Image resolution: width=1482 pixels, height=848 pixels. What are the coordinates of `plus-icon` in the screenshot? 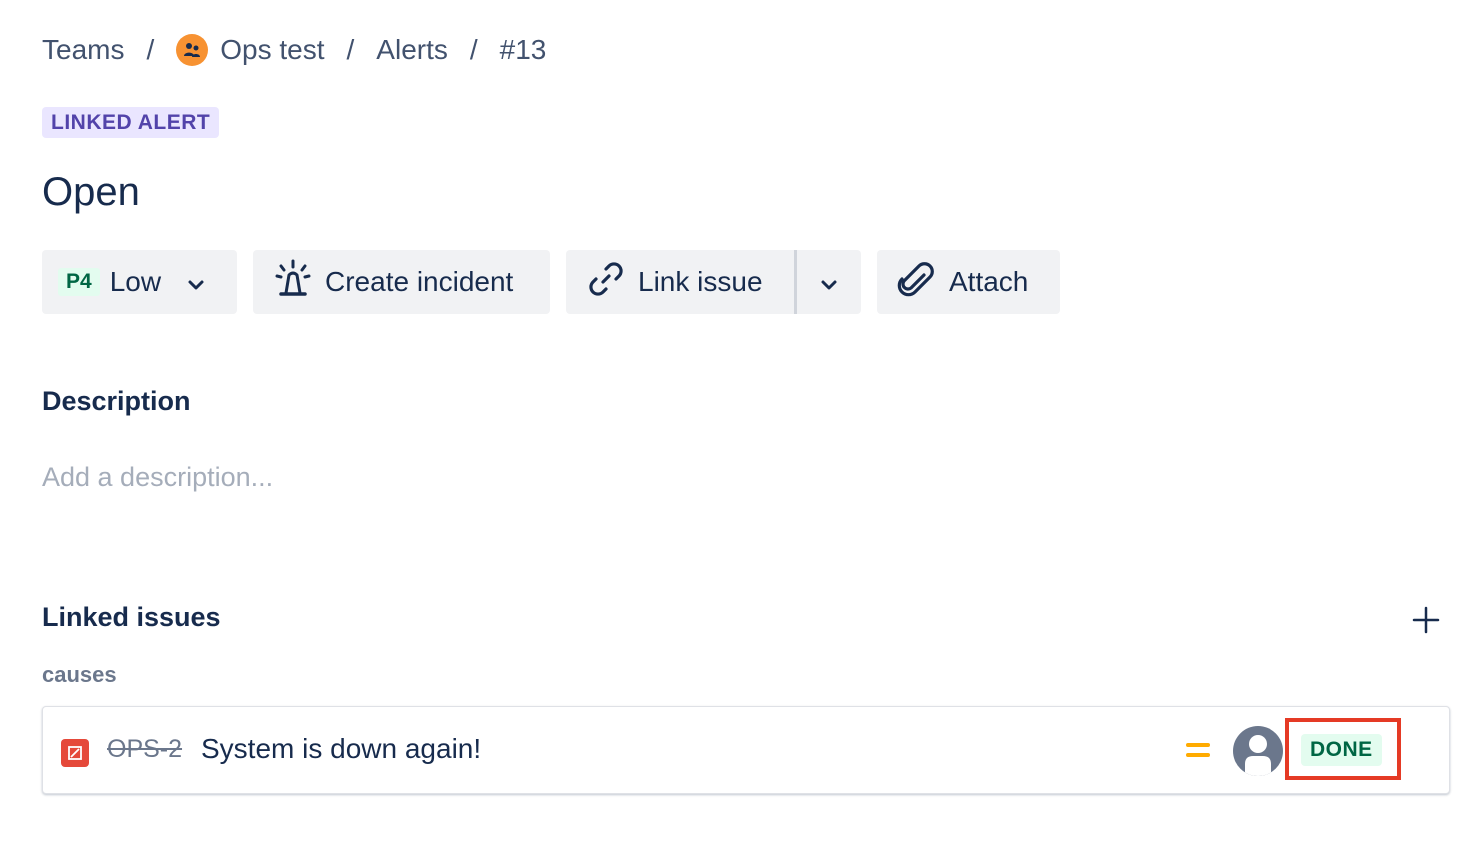 It's located at (1426, 623).